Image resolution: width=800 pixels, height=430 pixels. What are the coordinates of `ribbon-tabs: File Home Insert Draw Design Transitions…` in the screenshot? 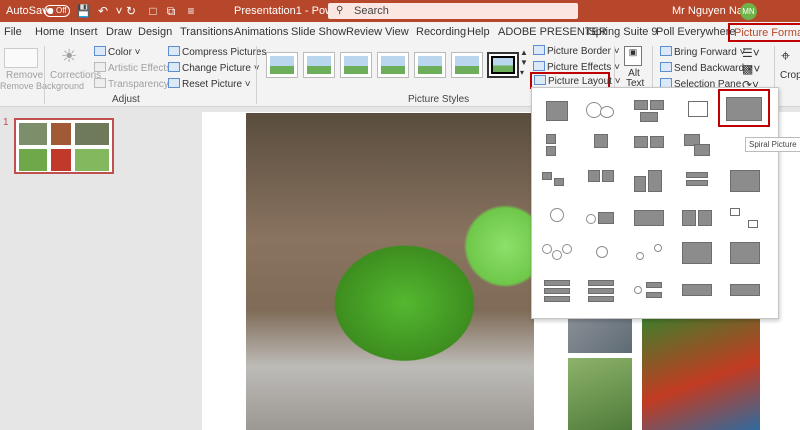 It's located at (400, 32).